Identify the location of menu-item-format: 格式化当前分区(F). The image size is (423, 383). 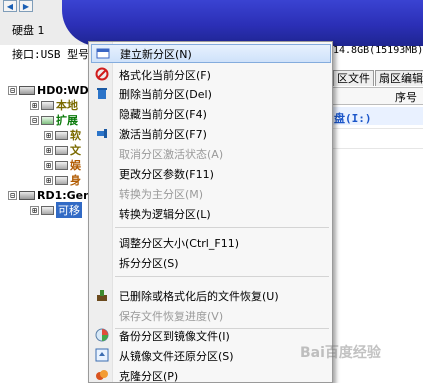
(211, 74).